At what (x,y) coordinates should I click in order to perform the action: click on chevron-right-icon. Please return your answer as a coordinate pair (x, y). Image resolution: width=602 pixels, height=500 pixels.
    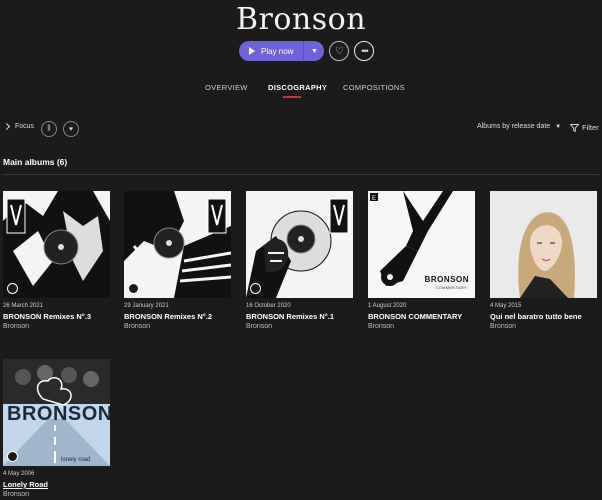
    Looking at the image, I should click on (6, 126).